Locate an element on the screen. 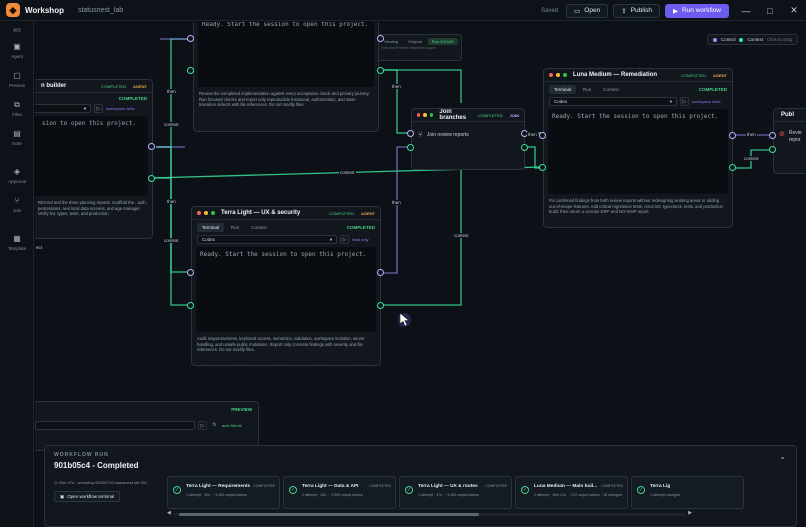  scroll-right-icon: ▶ is located at coordinates (690, 513).